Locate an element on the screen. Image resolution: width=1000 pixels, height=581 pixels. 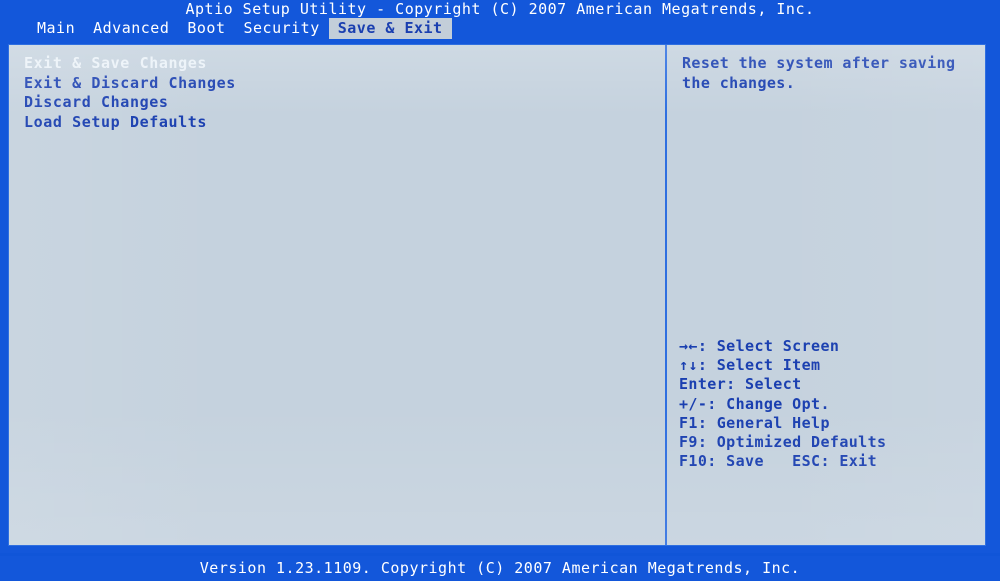
key-legend-line: ↑↓: Select Item is located at coordinates (750, 365).